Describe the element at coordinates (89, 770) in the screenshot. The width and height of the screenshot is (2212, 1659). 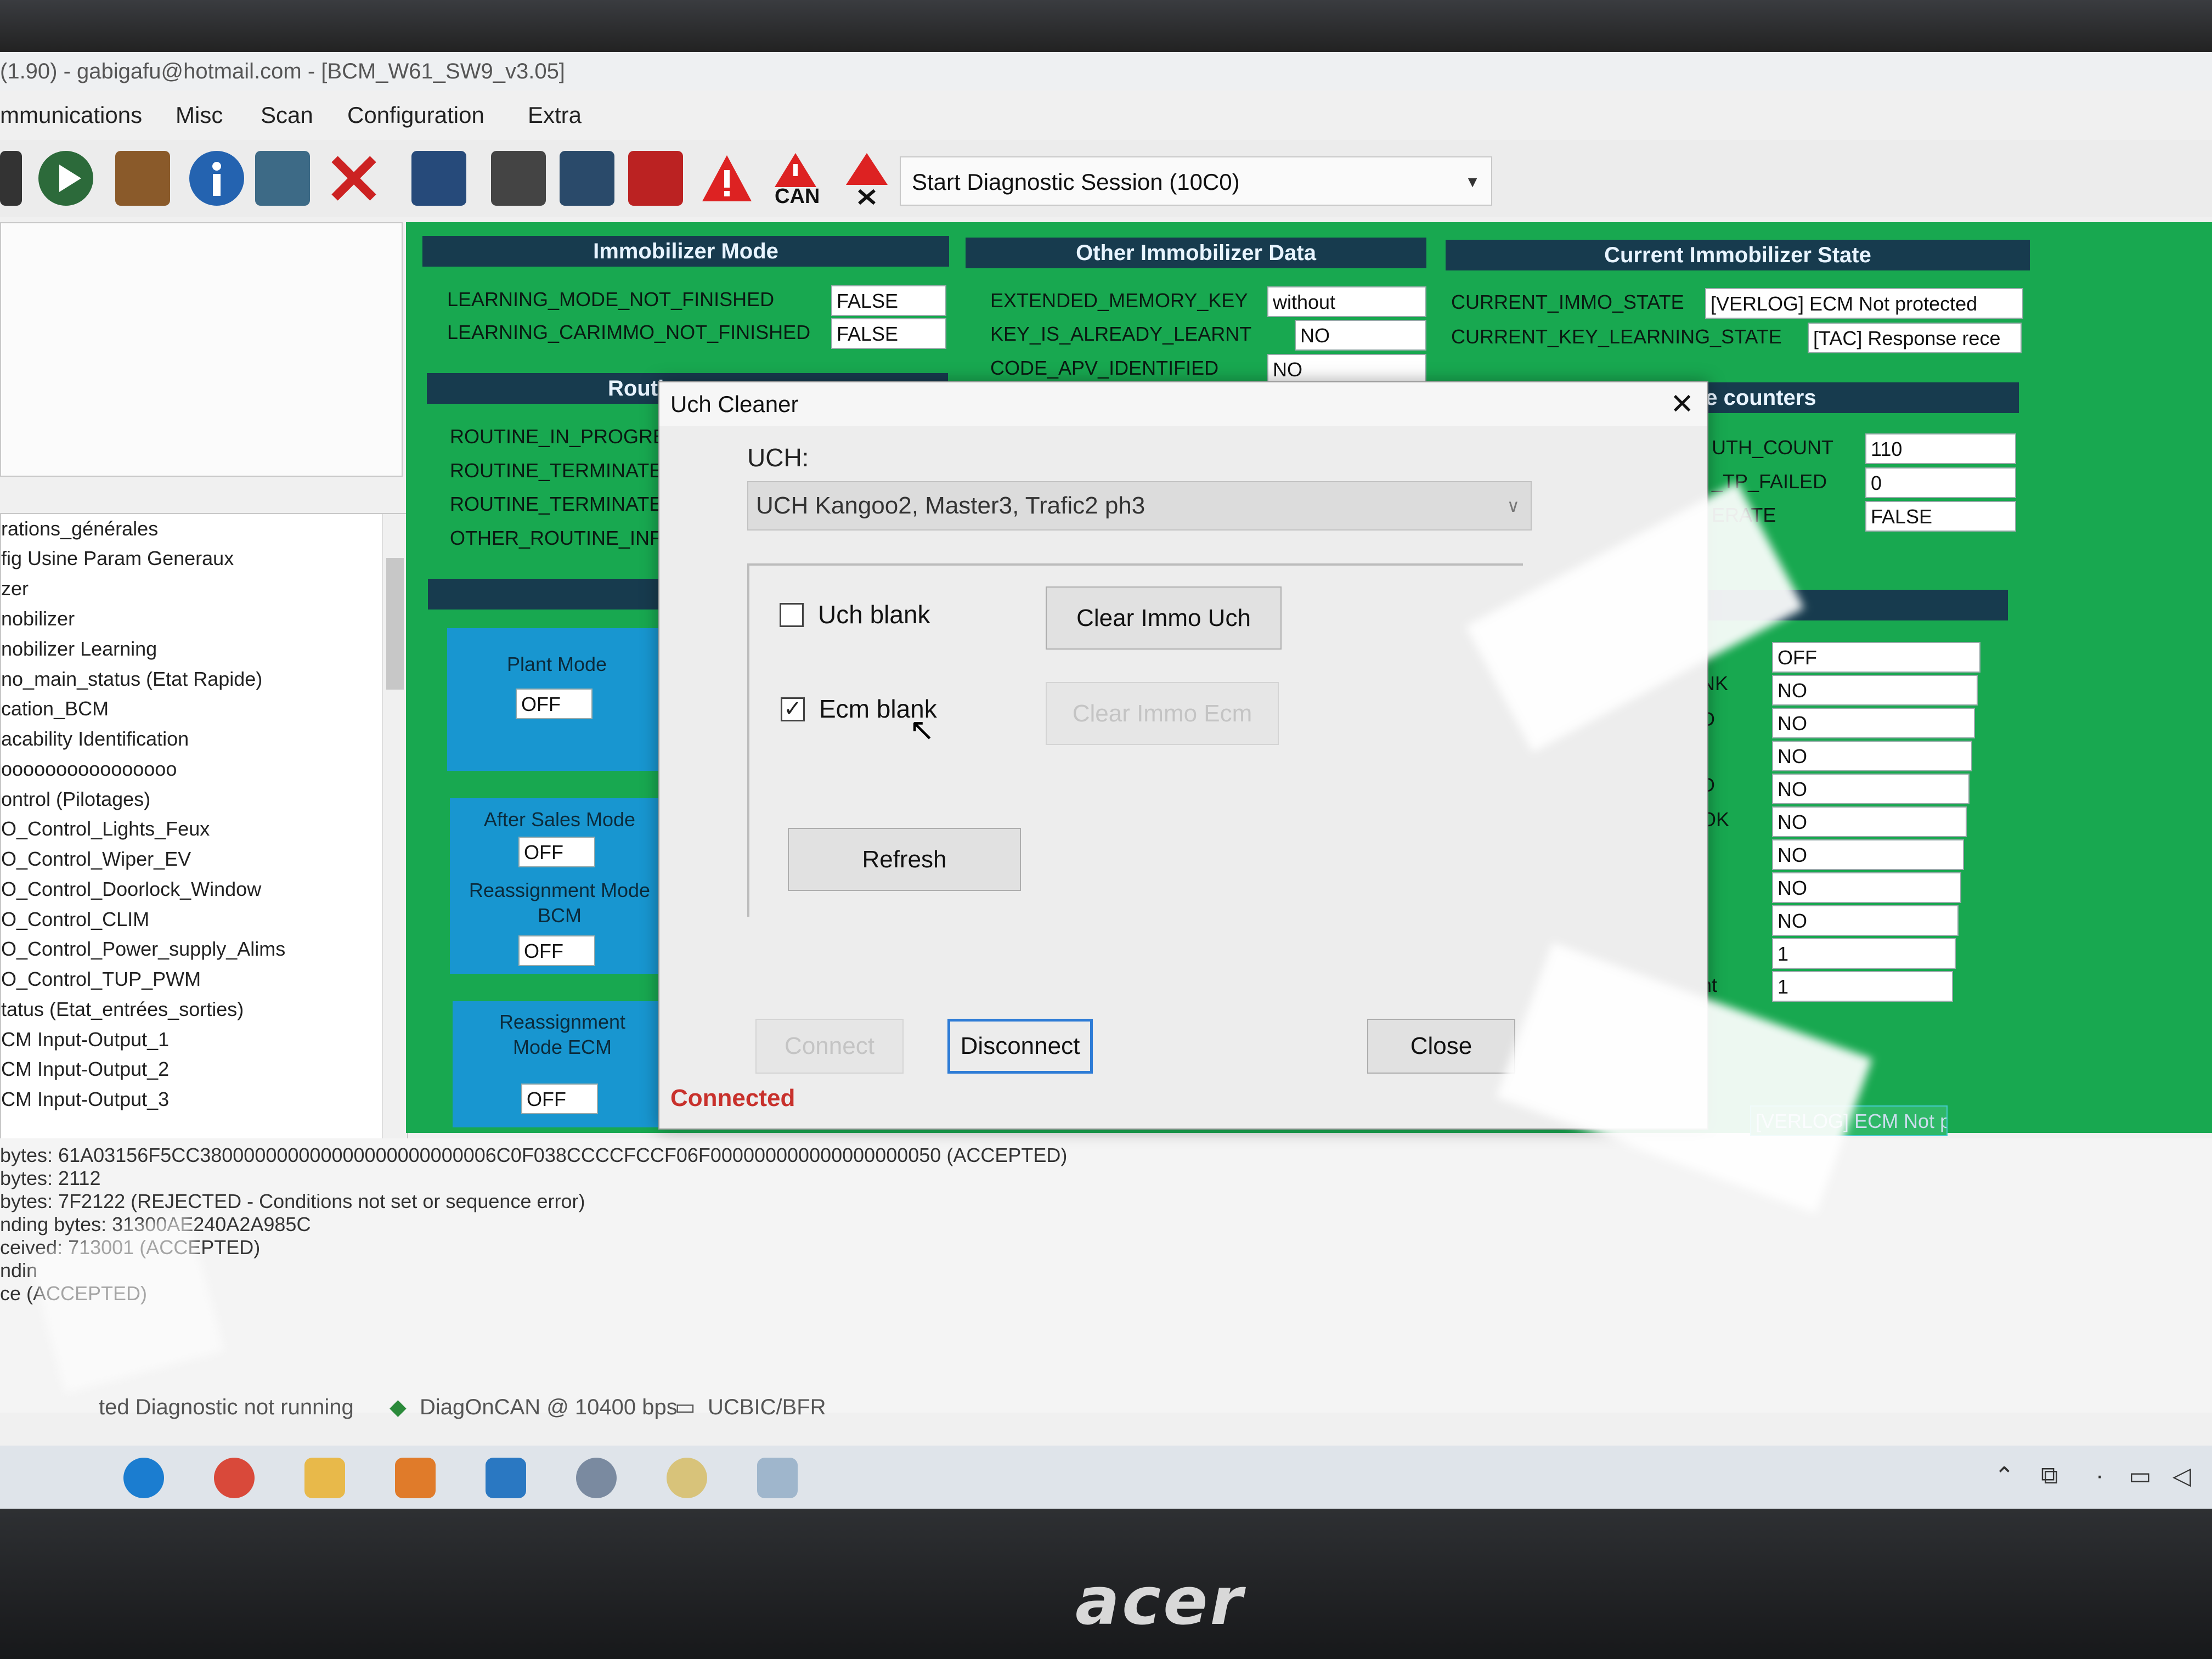
I see `tree-item: oooooooooooooooo` at that location.